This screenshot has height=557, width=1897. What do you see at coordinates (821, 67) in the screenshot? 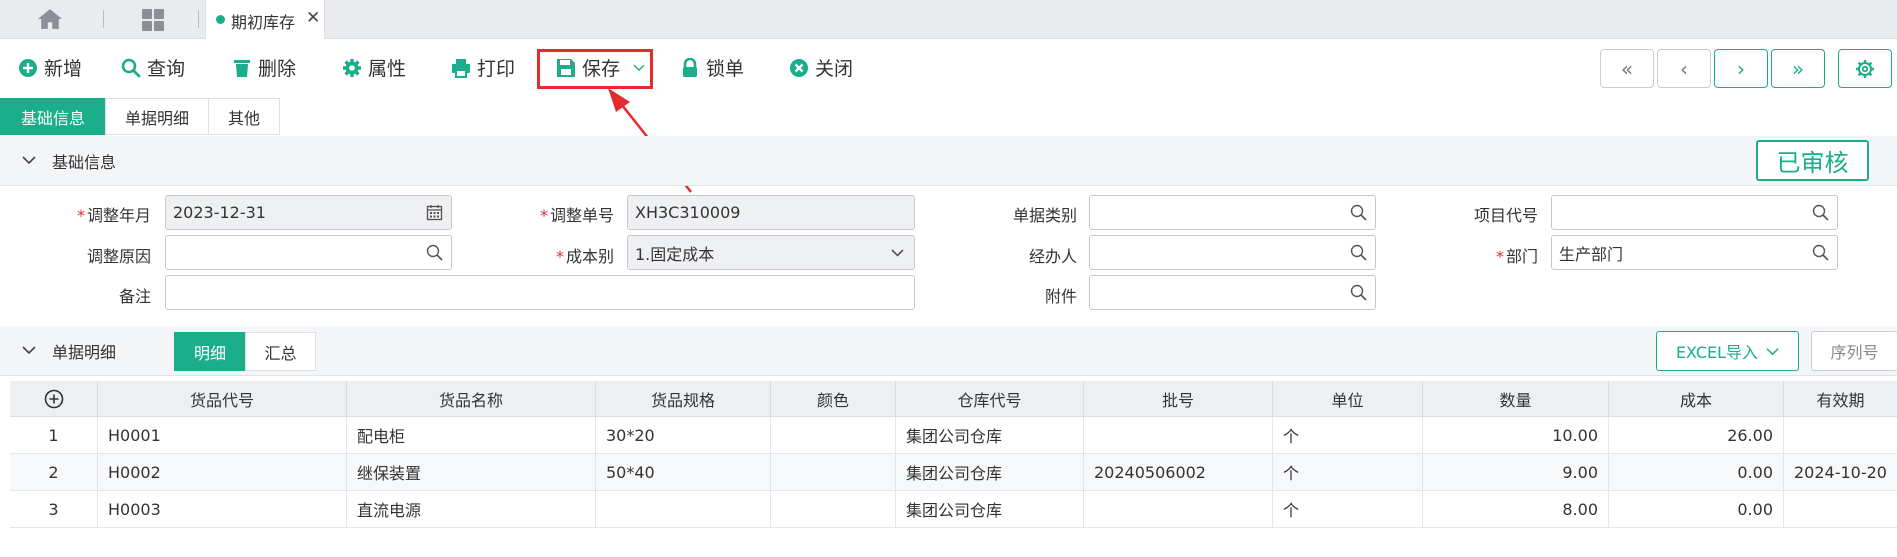
I see `close-button: 关闭` at bounding box center [821, 67].